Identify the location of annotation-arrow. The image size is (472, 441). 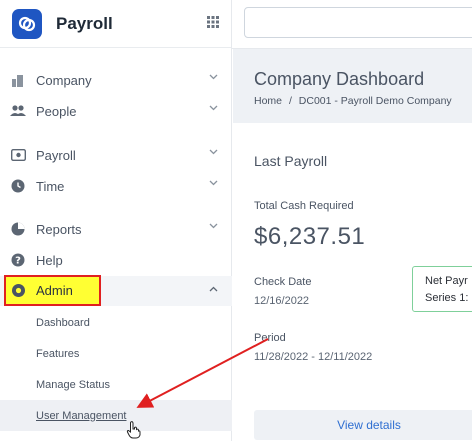
(202, 373).